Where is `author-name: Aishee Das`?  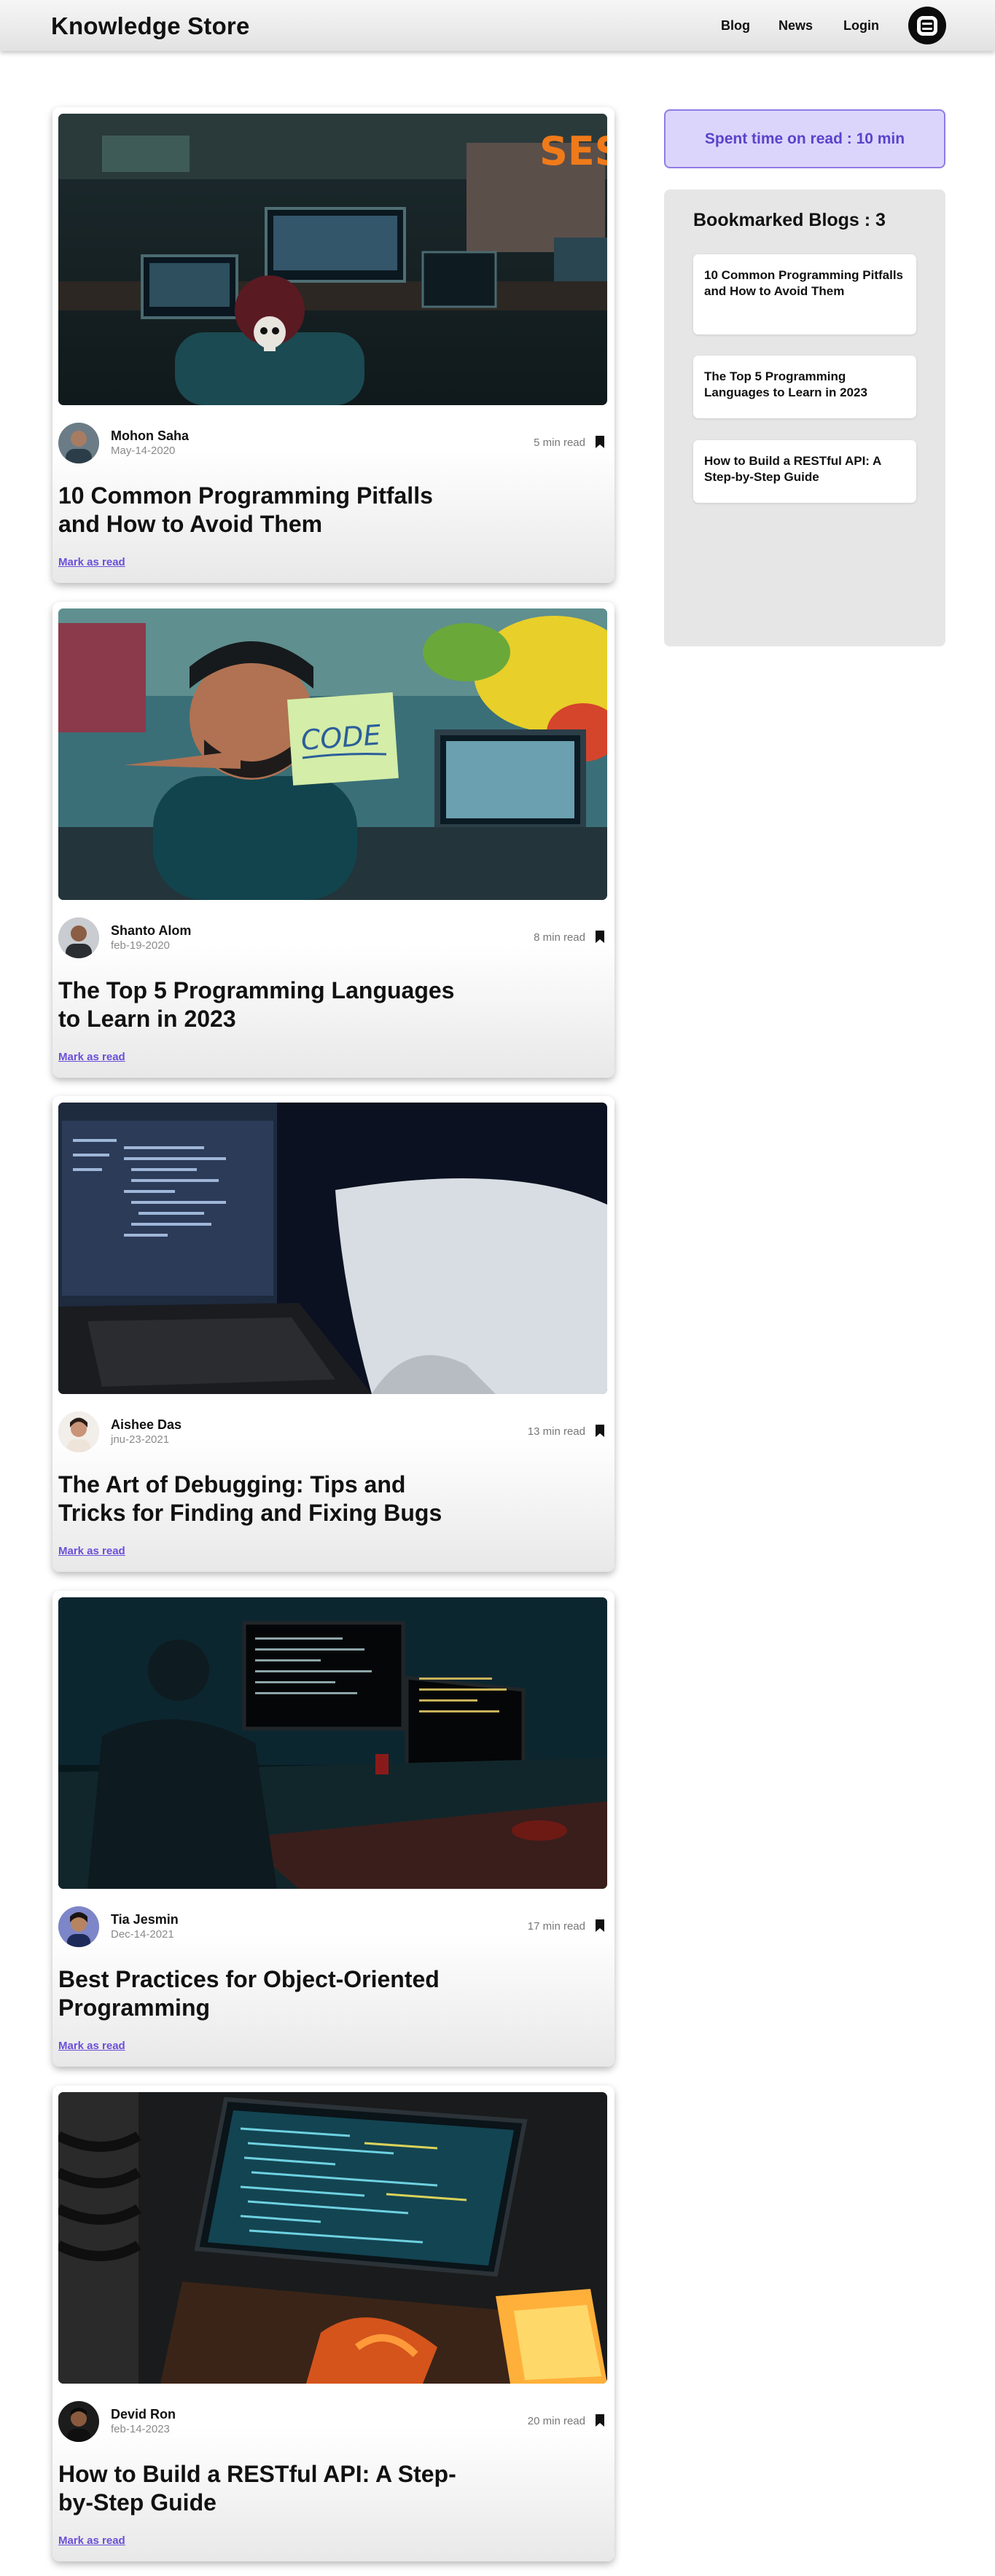 author-name: Aishee Das is located at coordinates (146, 1424).